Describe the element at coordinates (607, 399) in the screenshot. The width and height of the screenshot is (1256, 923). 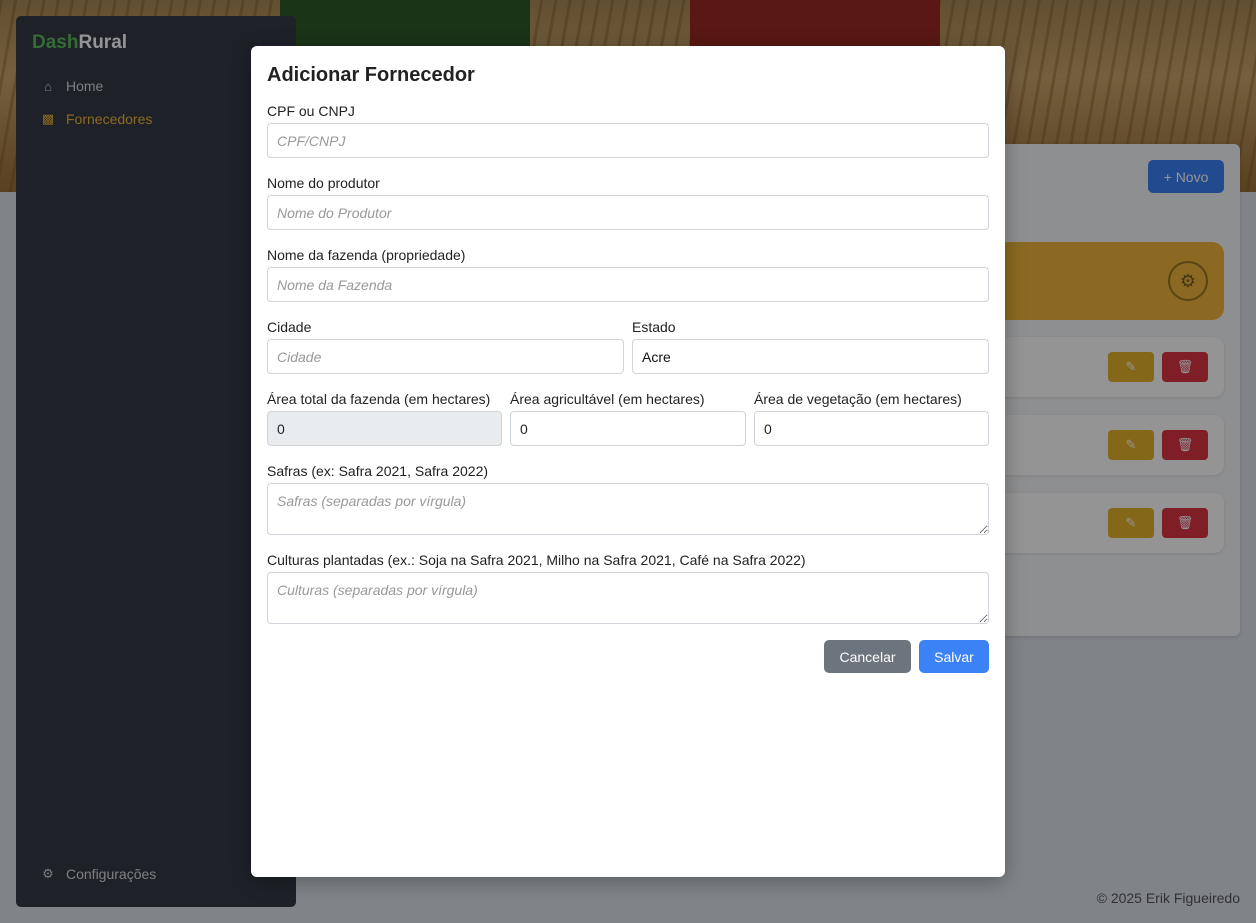
I see `arable-area-label: Área agricultável (em hectares)` at that location.